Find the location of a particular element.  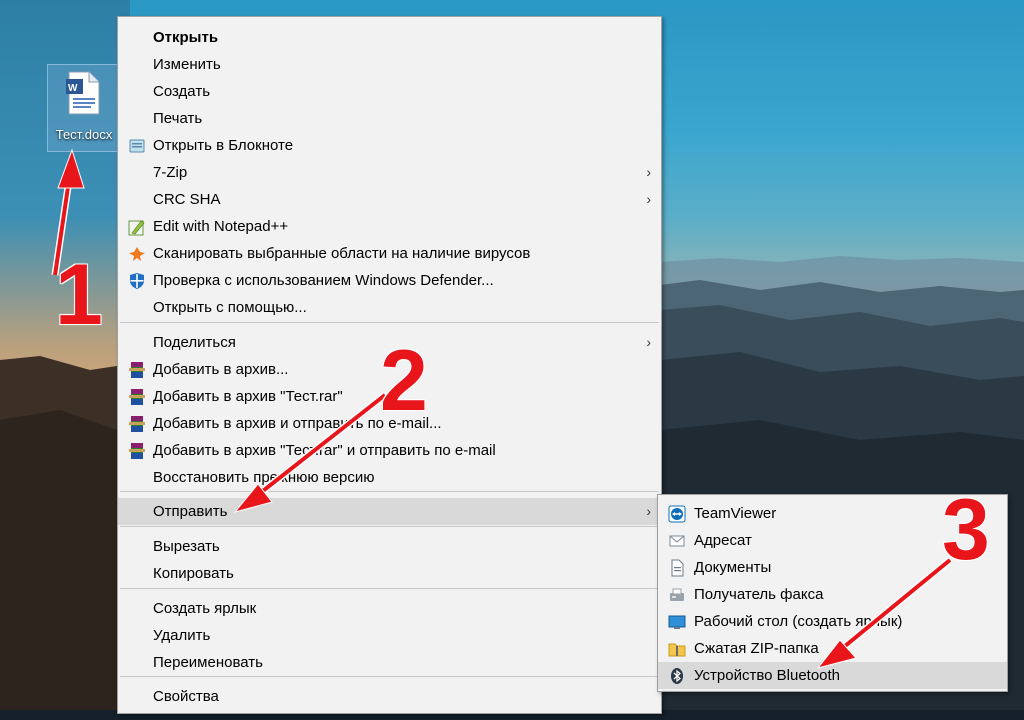

menu-item-label: Создать ярлык is located at coordinates (205, 608).